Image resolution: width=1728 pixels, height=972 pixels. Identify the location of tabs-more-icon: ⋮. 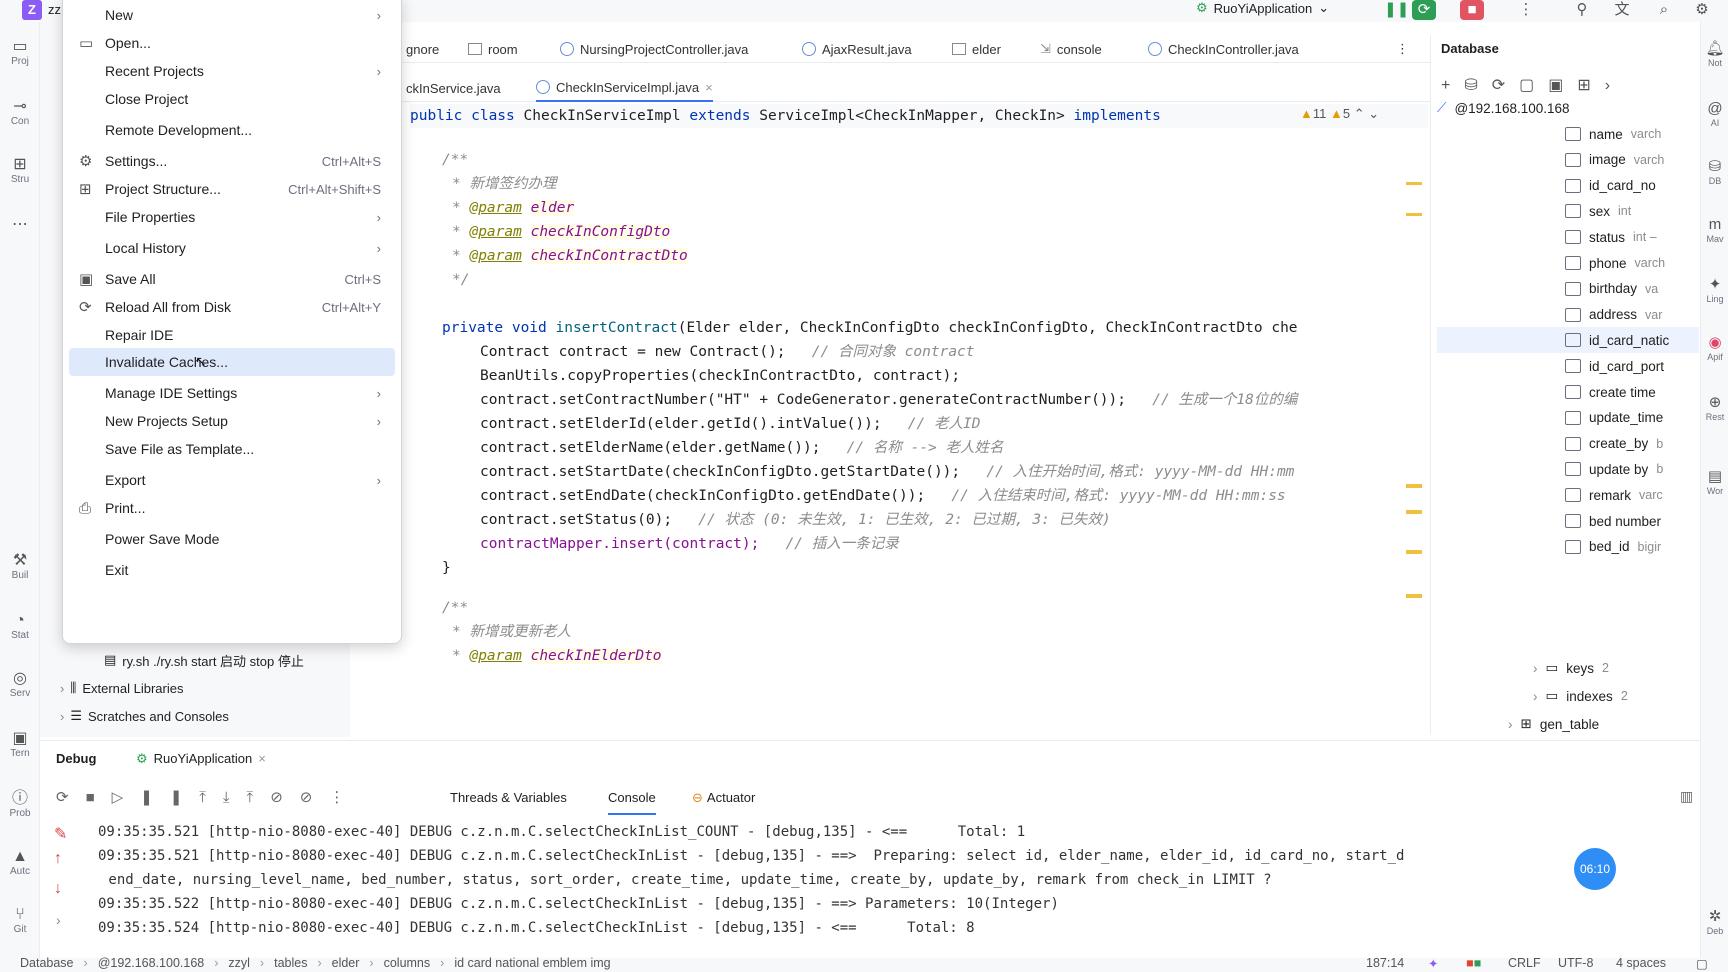
(1402, 49).